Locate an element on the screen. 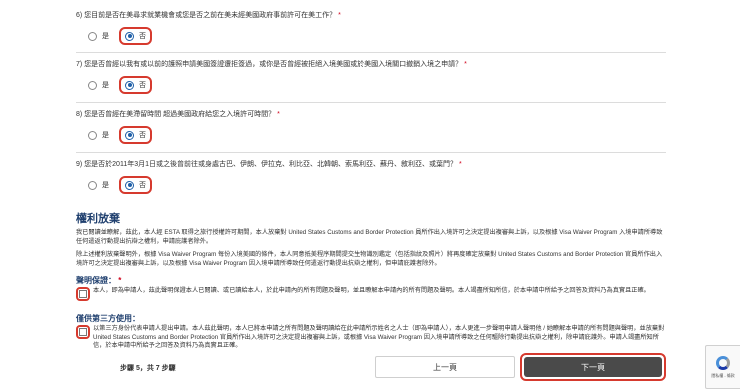  declaration-title: 聲明保證： * is located at coordinates (99, 280).